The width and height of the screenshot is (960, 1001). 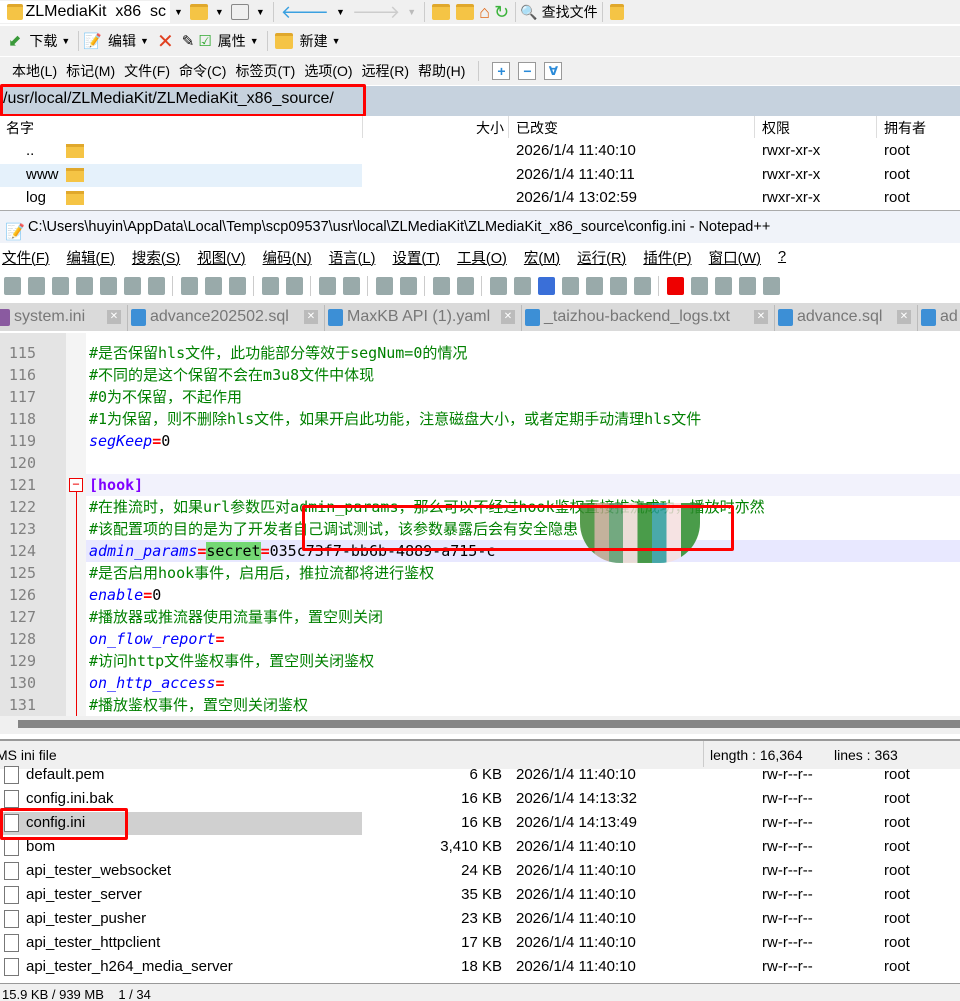 I want to click on menu-item: 运行(R), so click(x=601, y=257).